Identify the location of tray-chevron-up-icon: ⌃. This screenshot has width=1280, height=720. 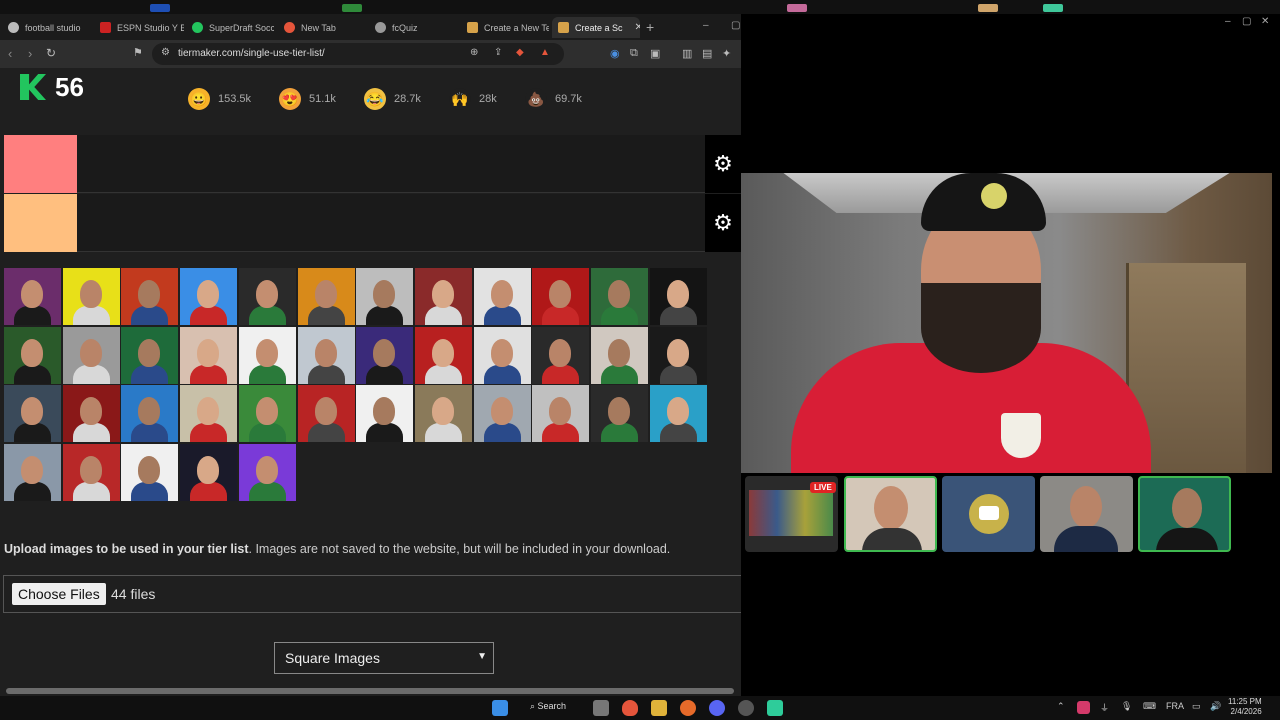
(1061, 706).